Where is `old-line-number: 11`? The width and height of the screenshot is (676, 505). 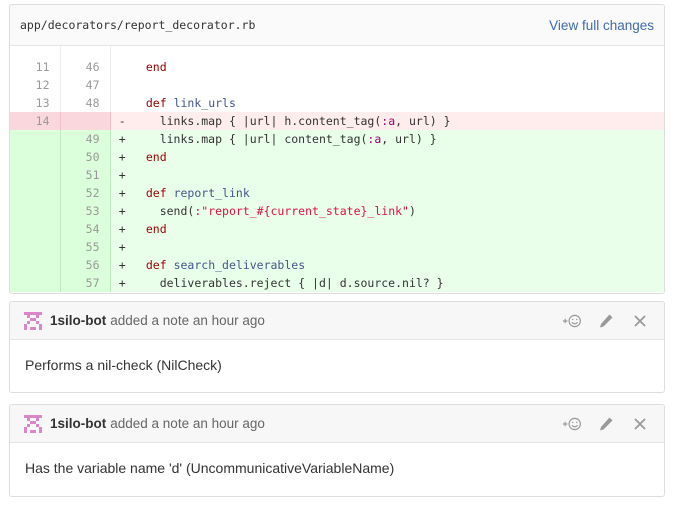
old-line-number: 11 is located at coordinates (35, 67).